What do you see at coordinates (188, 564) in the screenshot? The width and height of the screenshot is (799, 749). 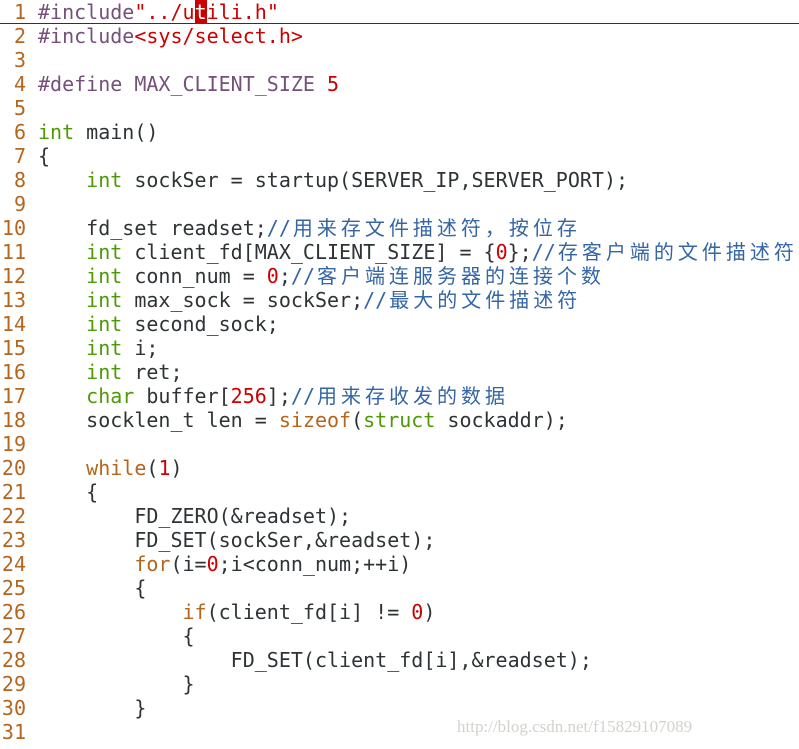 I see `code-token: (i=` at bounding box center [188, 564].